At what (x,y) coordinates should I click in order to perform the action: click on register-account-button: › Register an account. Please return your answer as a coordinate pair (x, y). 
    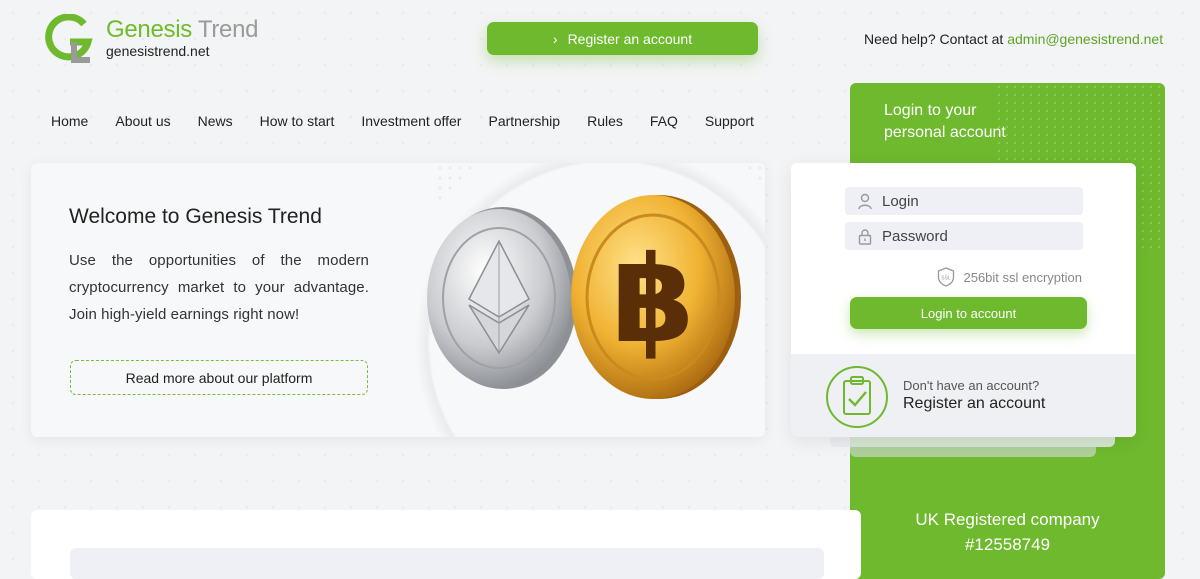
    Looking at the image, I should click on (622, 38).